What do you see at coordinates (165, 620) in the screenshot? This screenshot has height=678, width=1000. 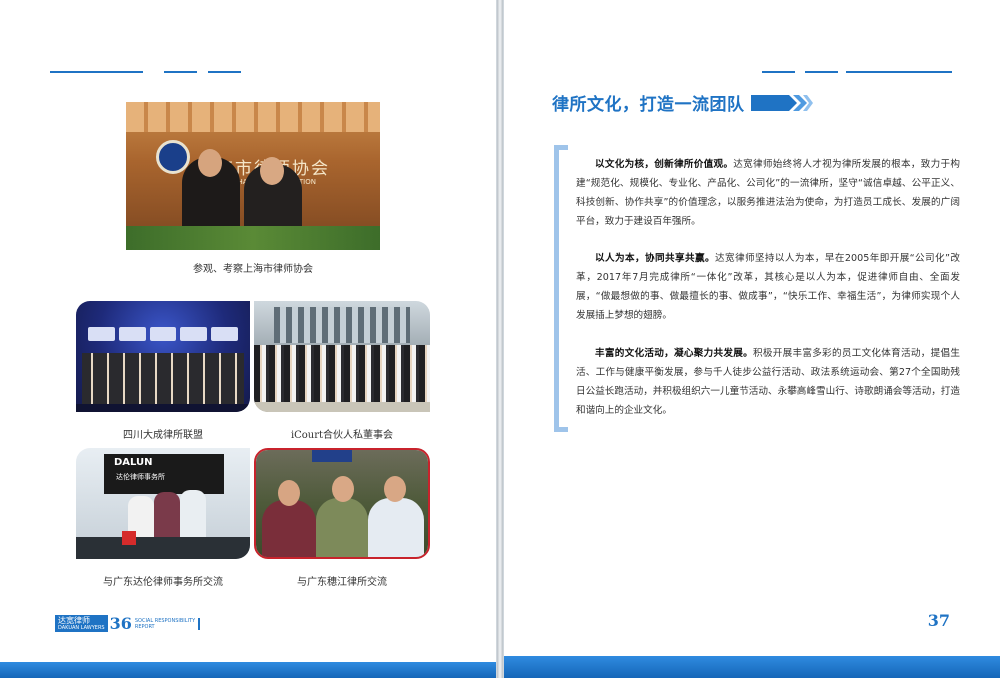 I see `report-tag-line1: SOCIAL RESPONSIBILITY` at bounding box center [165, 620].